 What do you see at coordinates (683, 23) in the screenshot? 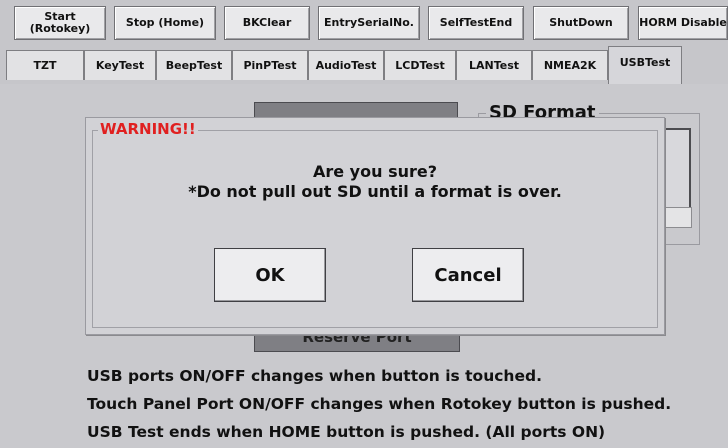
I see `horm-disable-button: HORM Disable` at bounding box center [683, 23].